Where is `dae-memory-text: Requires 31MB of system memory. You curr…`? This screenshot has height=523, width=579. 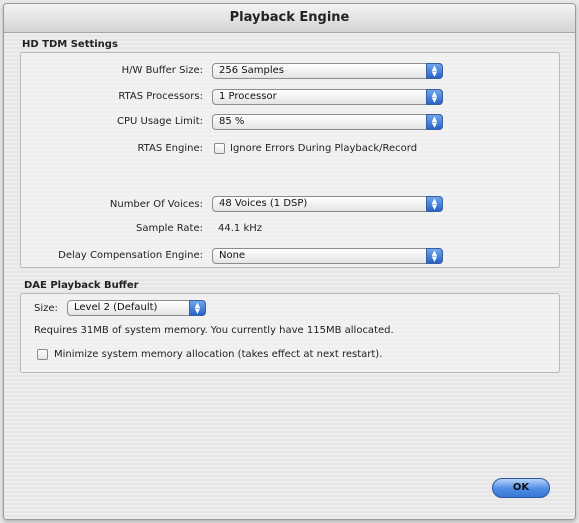 dae-memory-text: Requires 31MB of system memory. You curr… is located at coordinates (214, 330).